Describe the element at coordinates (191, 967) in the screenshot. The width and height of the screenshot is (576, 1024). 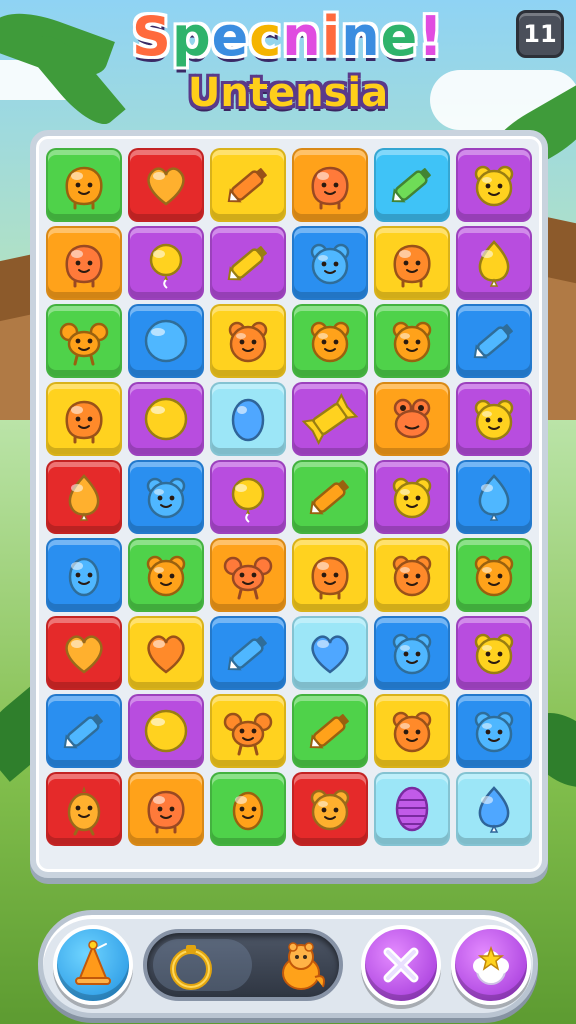
I see `ring-icon` at that location.